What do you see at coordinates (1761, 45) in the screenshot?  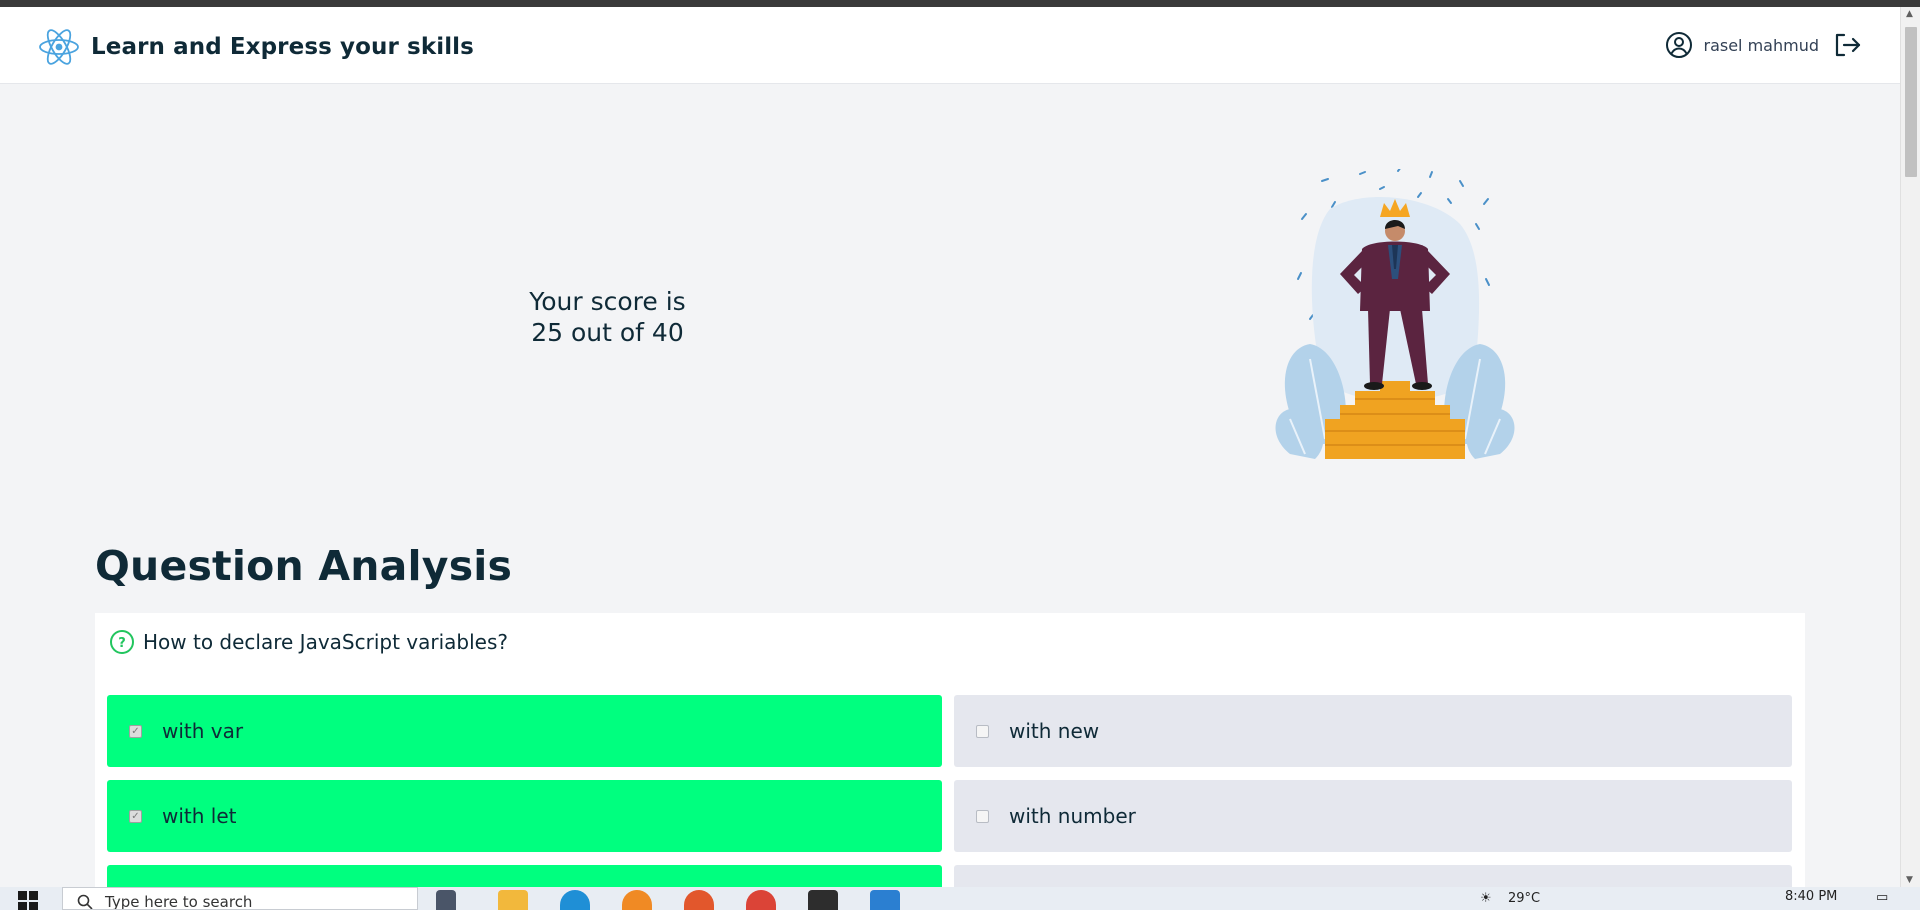 I see `user-name: rasel mahmud` at bounding box center [1761, 45].